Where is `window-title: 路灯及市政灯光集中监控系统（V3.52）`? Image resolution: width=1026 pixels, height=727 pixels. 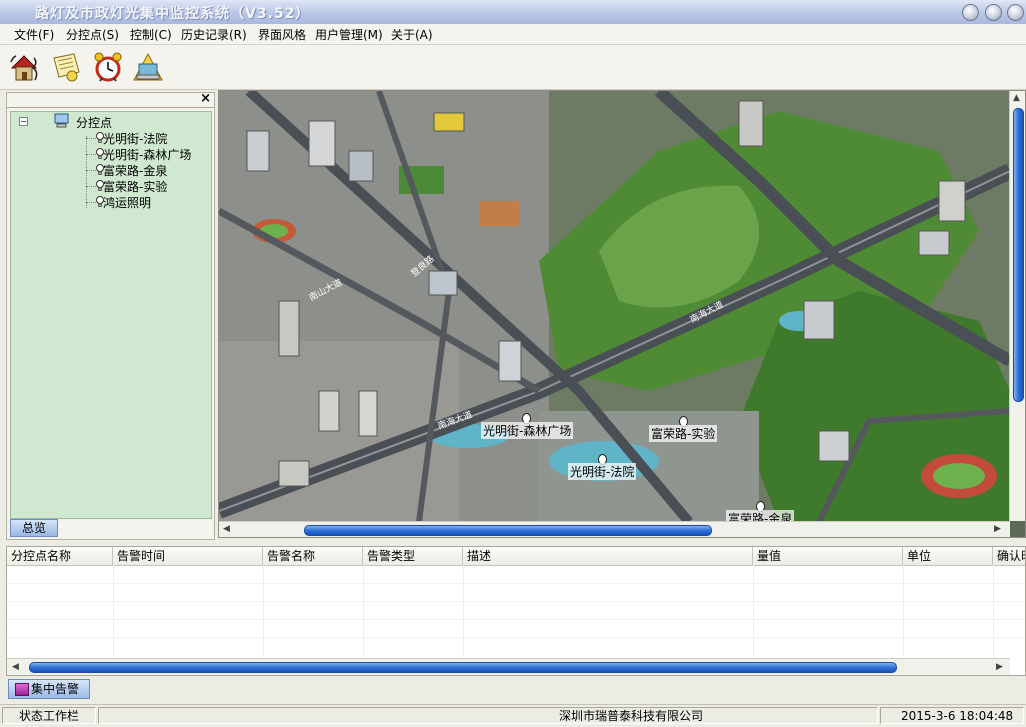 window-title: 路灯及市政灯光集中监控系统（V3.52） is located at coordinates (173, 14).